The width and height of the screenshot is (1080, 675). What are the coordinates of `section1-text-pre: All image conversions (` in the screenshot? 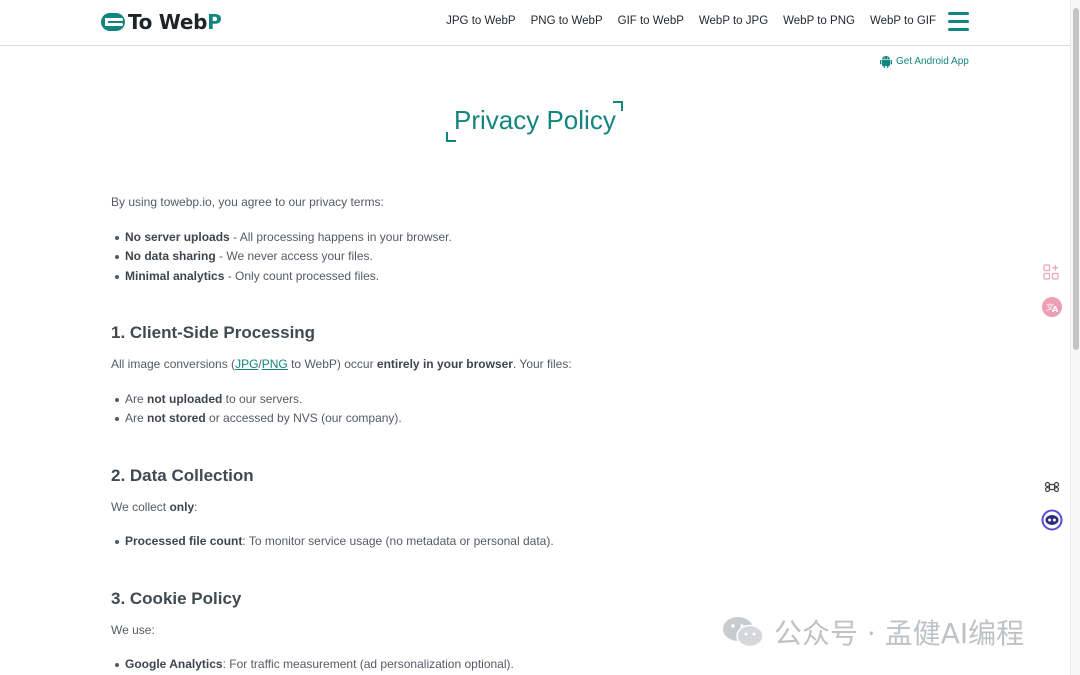 It's located at (173, 364).